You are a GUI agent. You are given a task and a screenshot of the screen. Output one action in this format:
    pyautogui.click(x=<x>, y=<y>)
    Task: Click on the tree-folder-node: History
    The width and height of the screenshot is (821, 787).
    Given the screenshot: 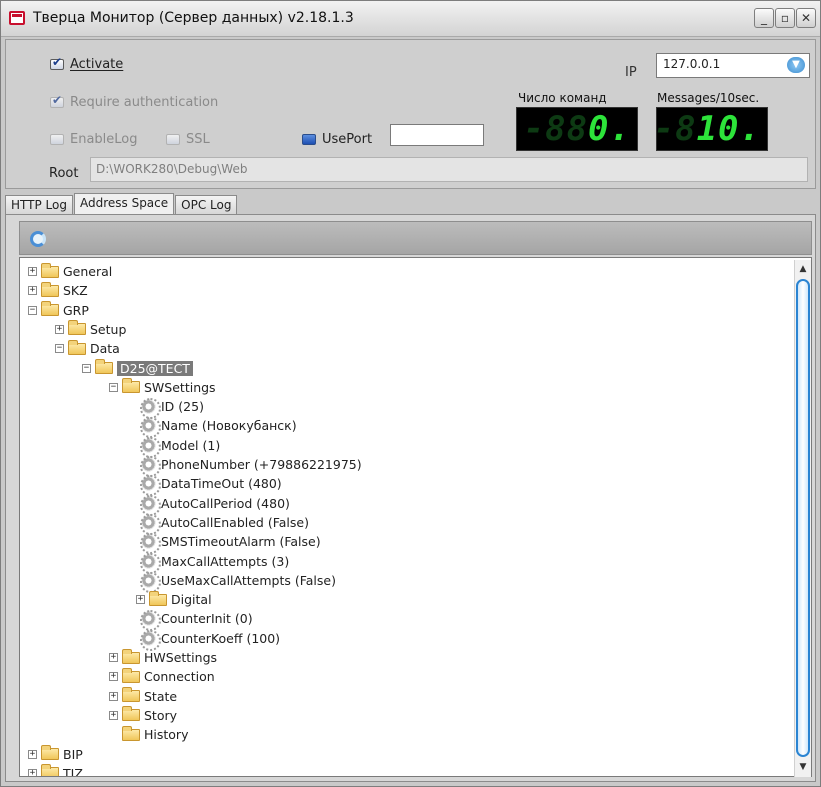 What is the action you would take?
    pyautogui.click(x=148, y=734)
    